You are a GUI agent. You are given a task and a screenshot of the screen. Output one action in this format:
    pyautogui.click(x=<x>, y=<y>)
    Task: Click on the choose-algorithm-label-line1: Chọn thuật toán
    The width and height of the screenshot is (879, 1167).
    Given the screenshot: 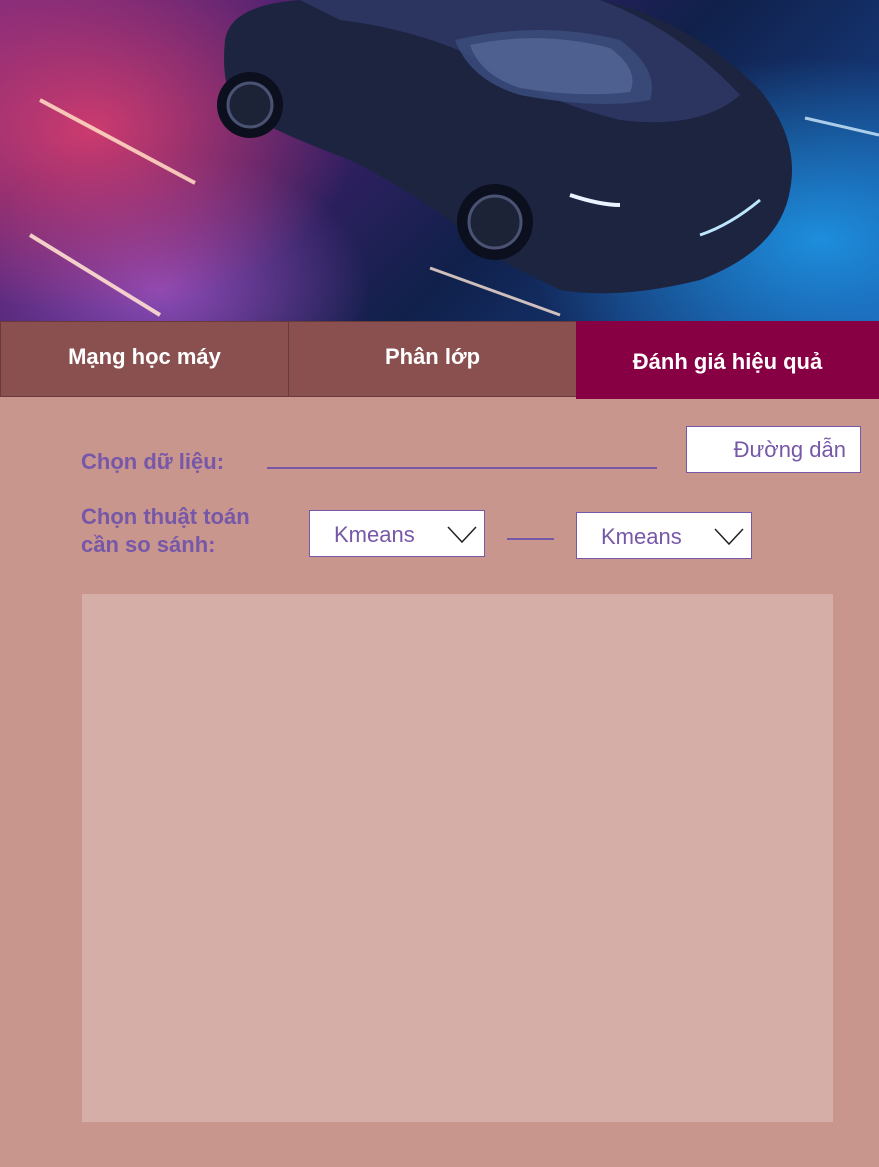 What is the action you would take?
    pyautogui.click(x=165, y=516)
    